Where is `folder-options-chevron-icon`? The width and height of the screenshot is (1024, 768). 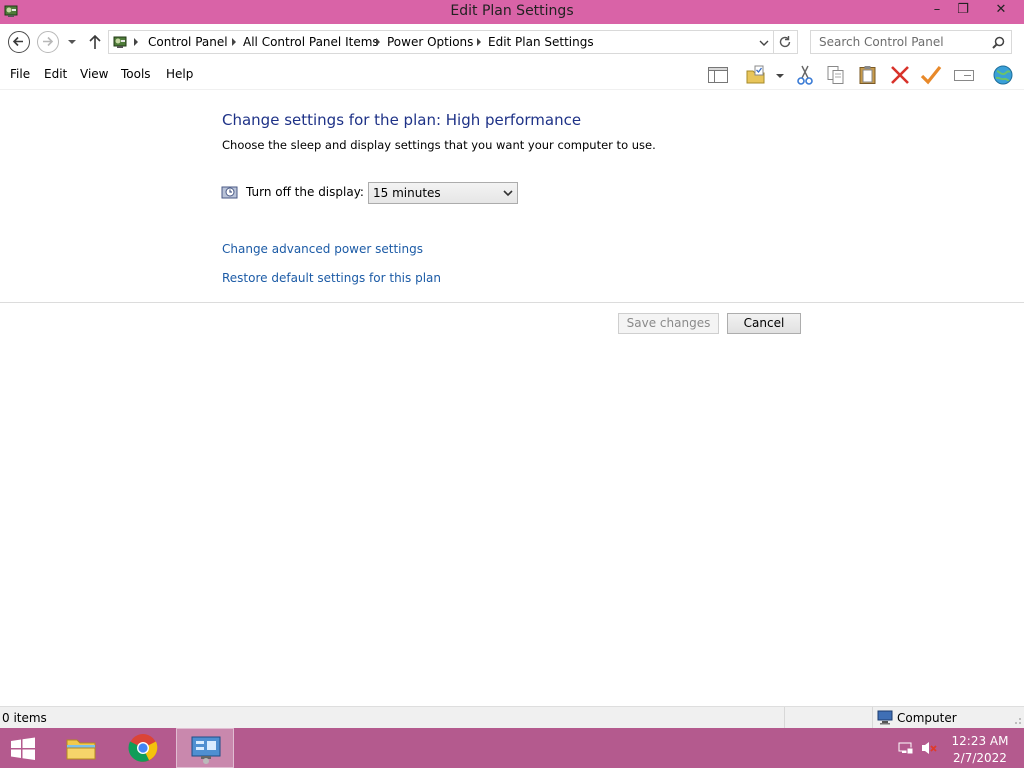 folder-options-chevron-icon is located at coordinates (780, 76).